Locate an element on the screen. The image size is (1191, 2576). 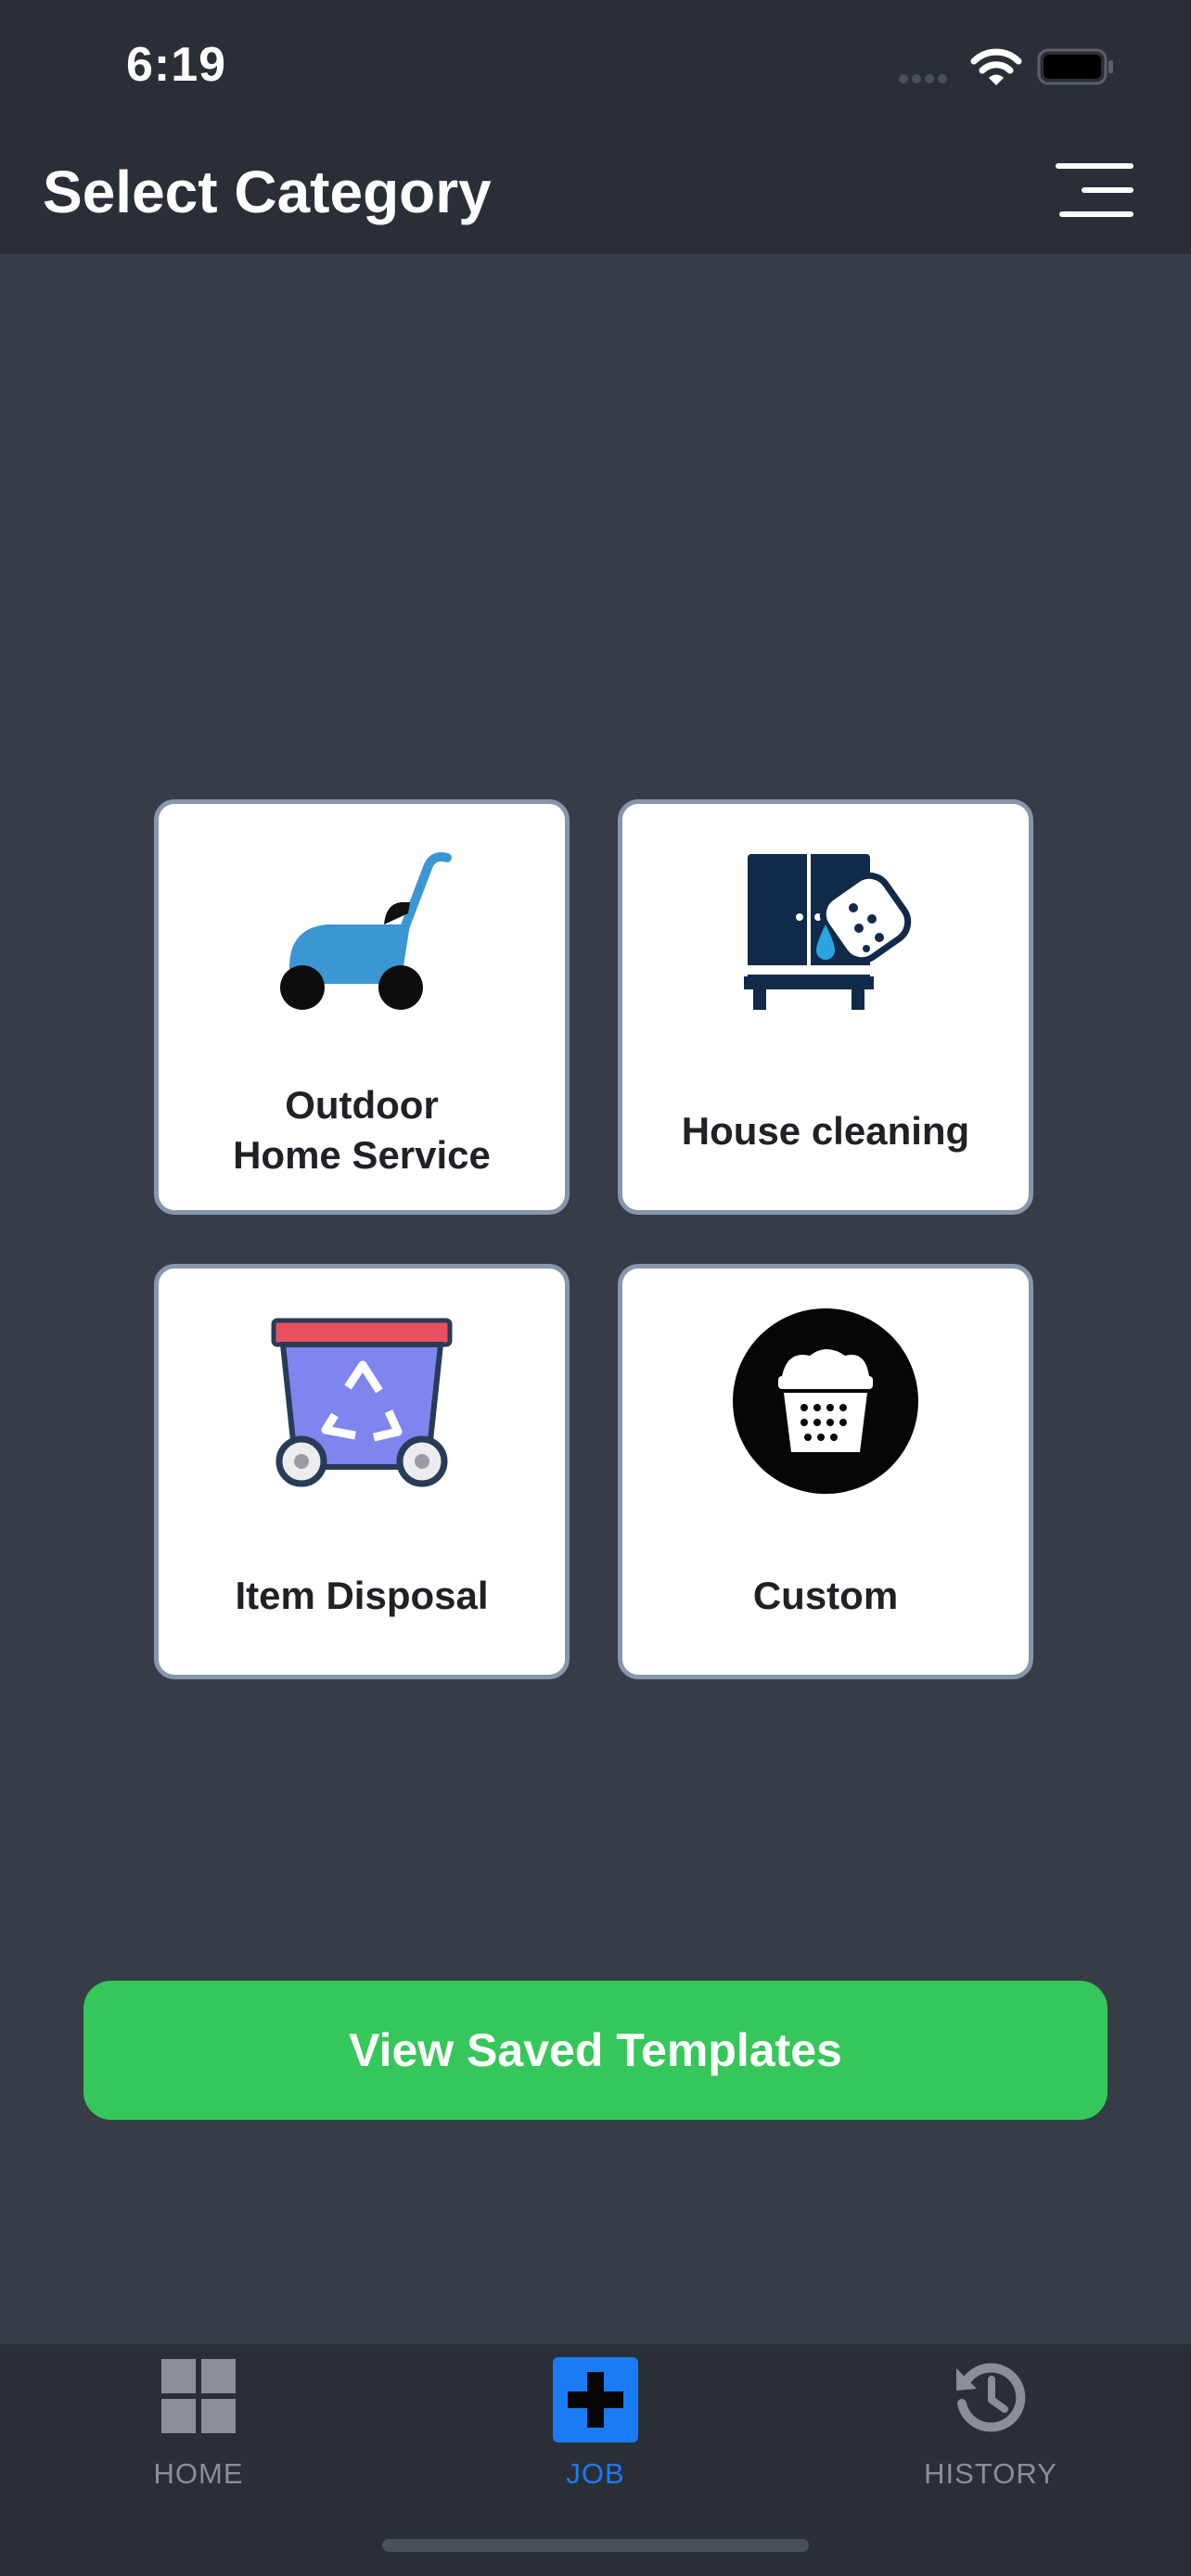
view-saved-templates-button: View Saved Templates is located at coordinates (595, 2050).